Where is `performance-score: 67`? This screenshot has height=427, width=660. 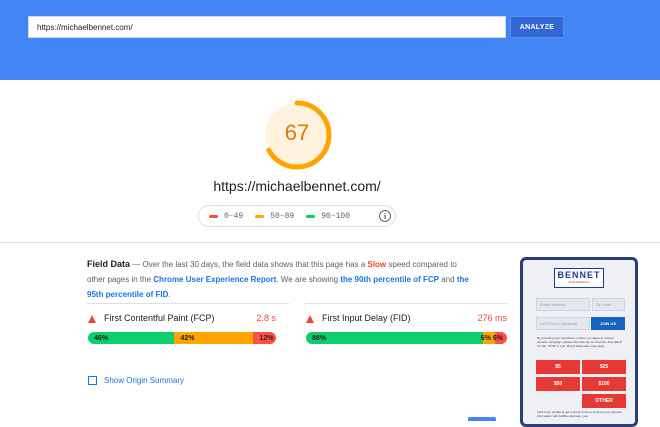
performance-score: 67 is located at coordinates (297, 132).